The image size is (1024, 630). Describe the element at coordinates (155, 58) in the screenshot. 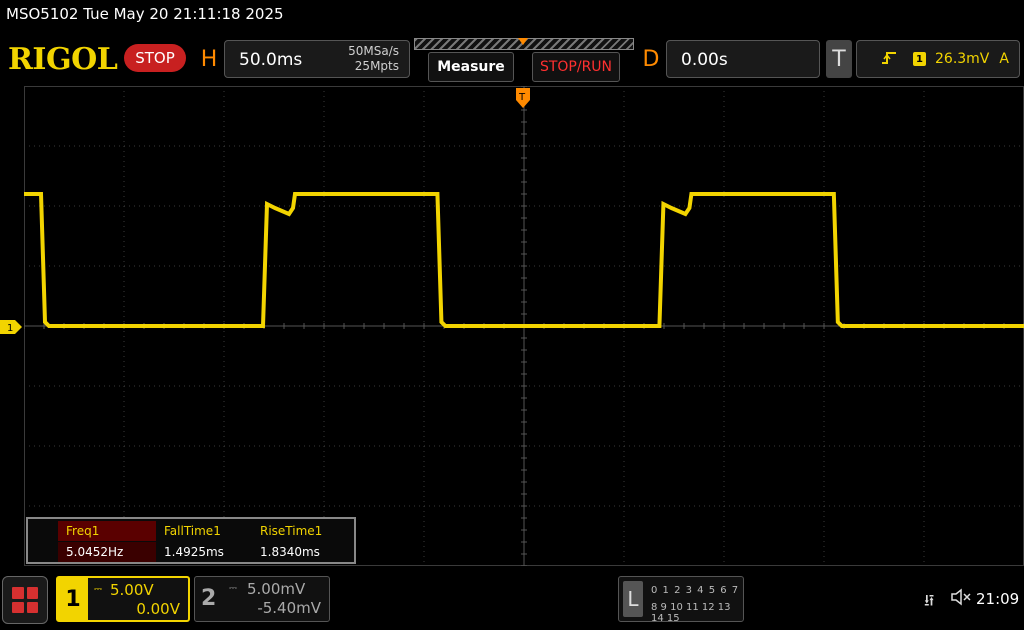

I see `run-state-badge: STOP` at that location.